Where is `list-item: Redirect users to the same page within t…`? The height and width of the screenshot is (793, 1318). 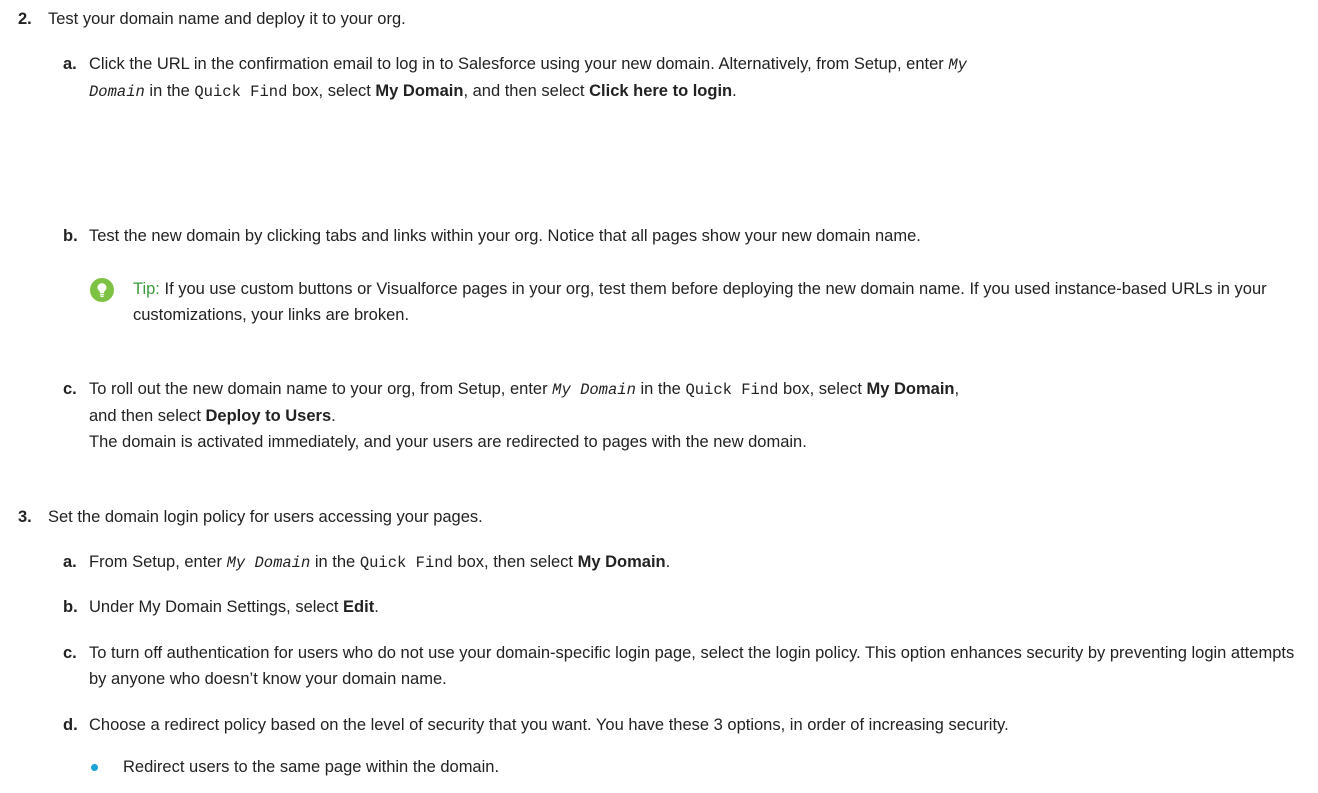 list-item: Redirect users to the same page within t… is located at coordinates (311, 767).